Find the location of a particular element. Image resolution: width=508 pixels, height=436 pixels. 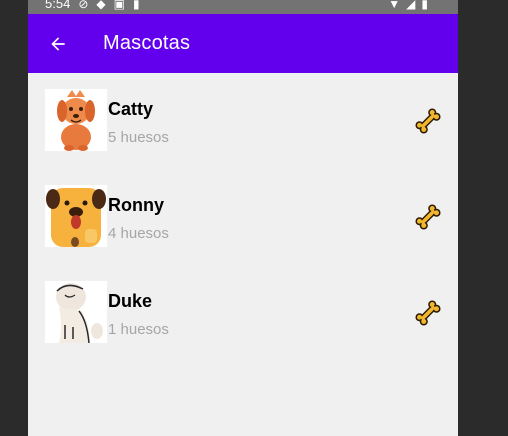

status-bar: 5:54 ⊘ ◆ ▣ ▮ ▼ ◢ ▮ is located at coordinates (243, 7).